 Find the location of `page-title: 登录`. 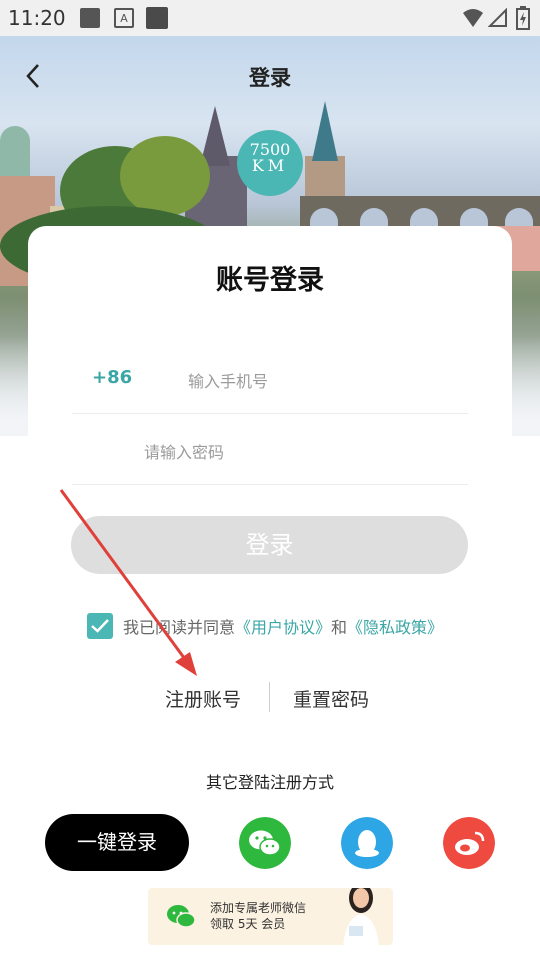

page-title: 登录 is located at coordinates (270, 78).